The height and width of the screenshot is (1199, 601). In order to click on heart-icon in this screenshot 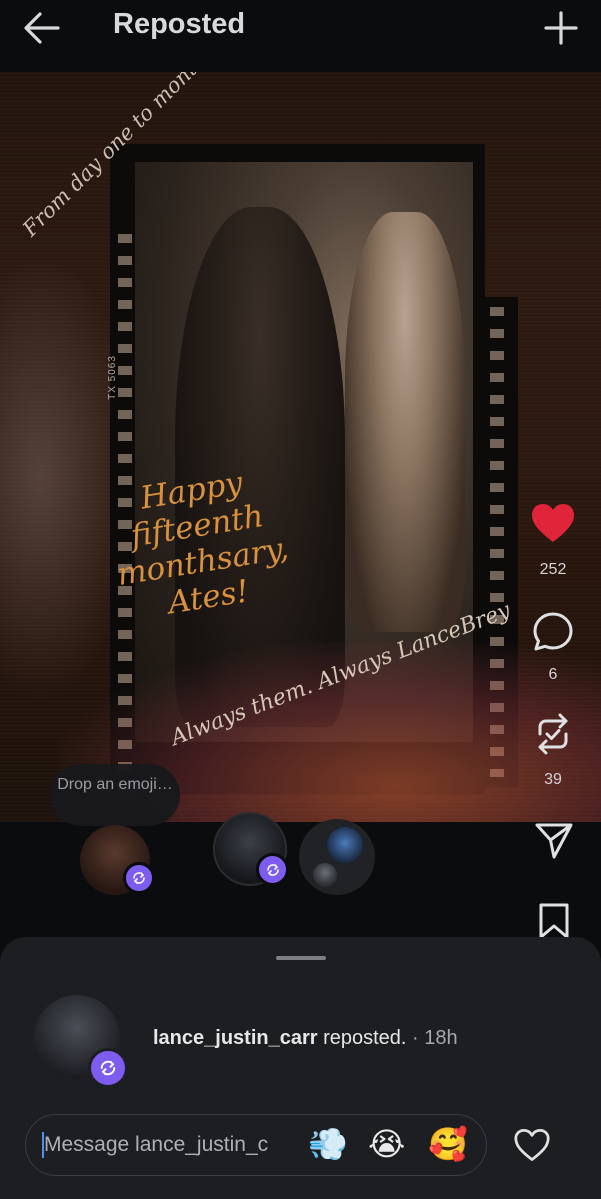, I will do `click(553, 523)`.